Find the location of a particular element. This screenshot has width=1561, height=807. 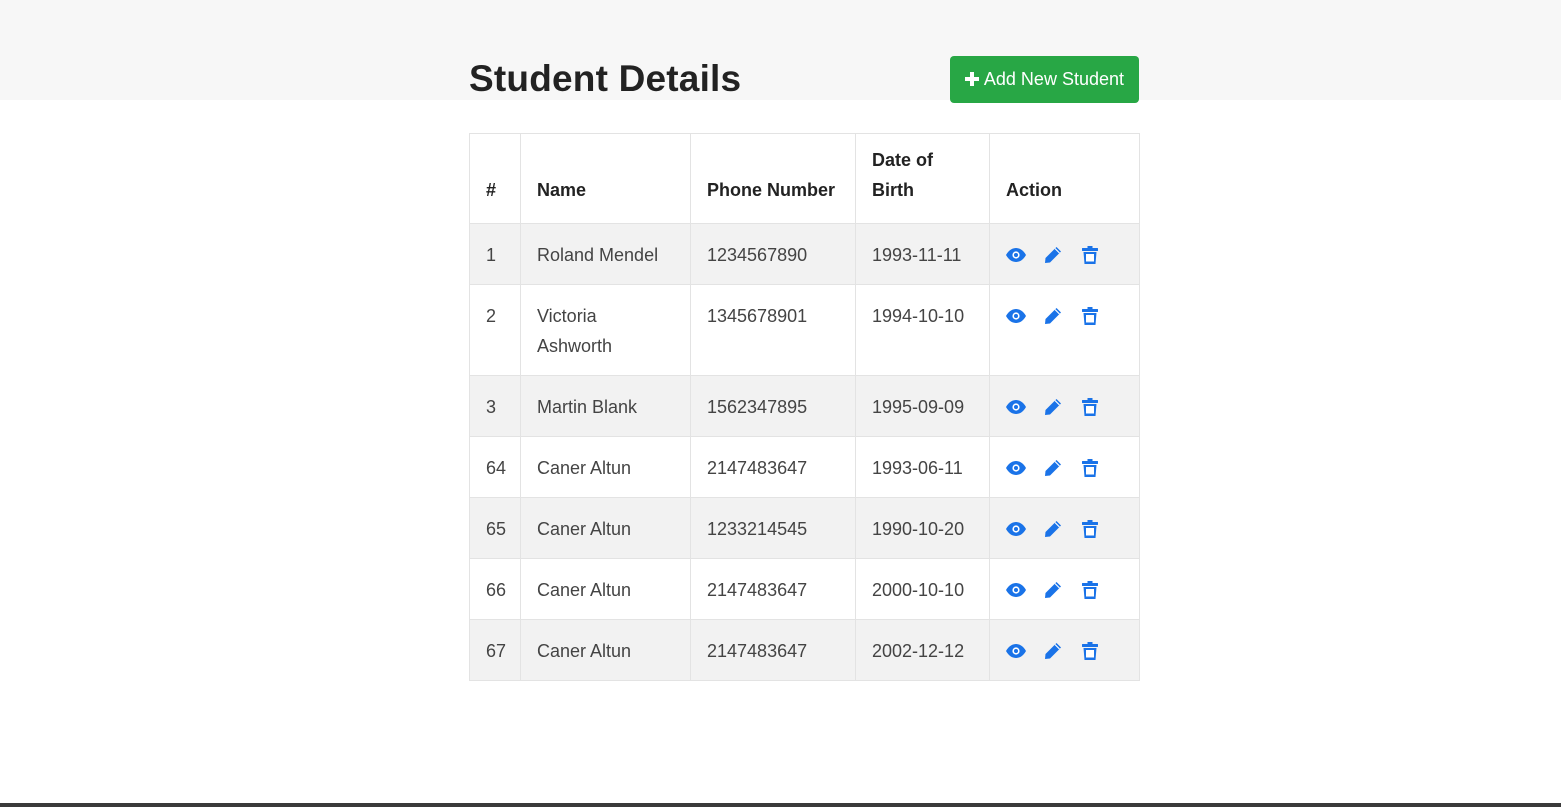

cell-dob: 1995-09-09 is located at coordinates (922, 406).